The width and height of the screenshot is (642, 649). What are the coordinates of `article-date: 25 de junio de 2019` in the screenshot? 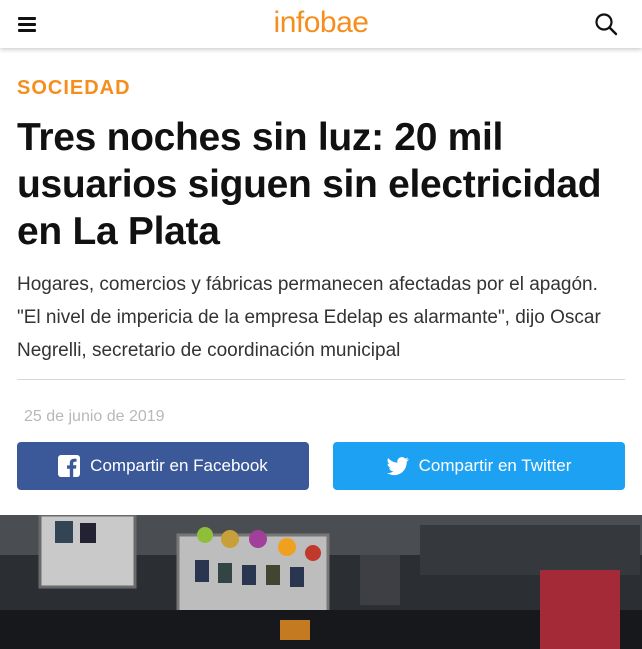 It's located at (94, 416).